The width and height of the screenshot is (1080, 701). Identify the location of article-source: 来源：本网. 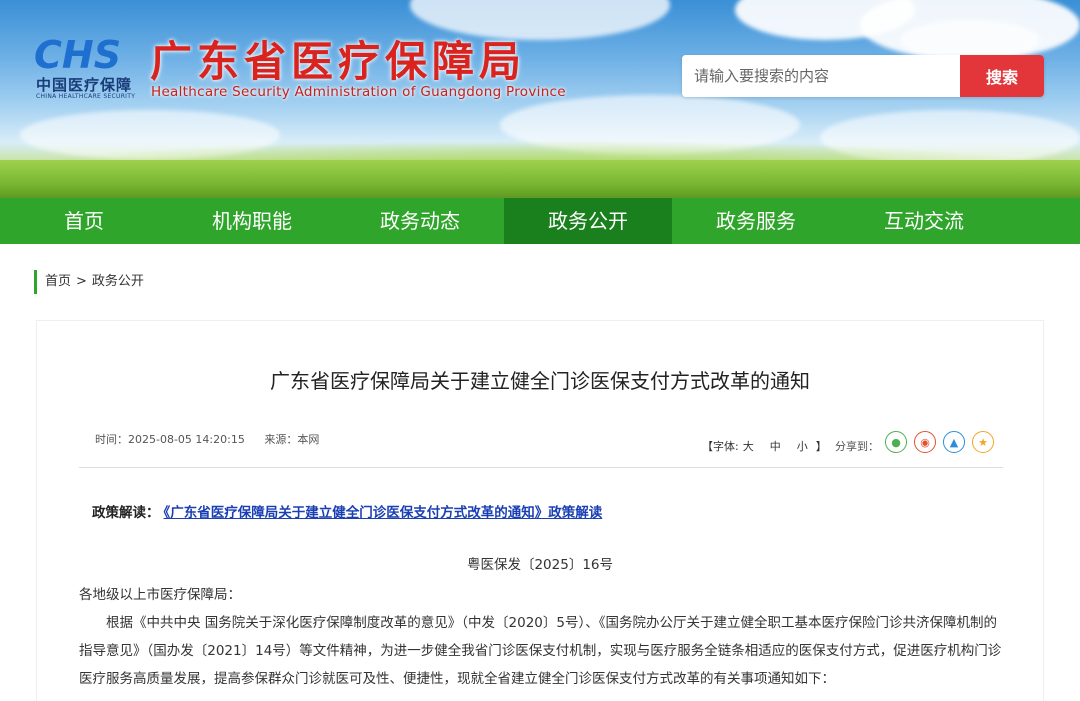
(292, 439).